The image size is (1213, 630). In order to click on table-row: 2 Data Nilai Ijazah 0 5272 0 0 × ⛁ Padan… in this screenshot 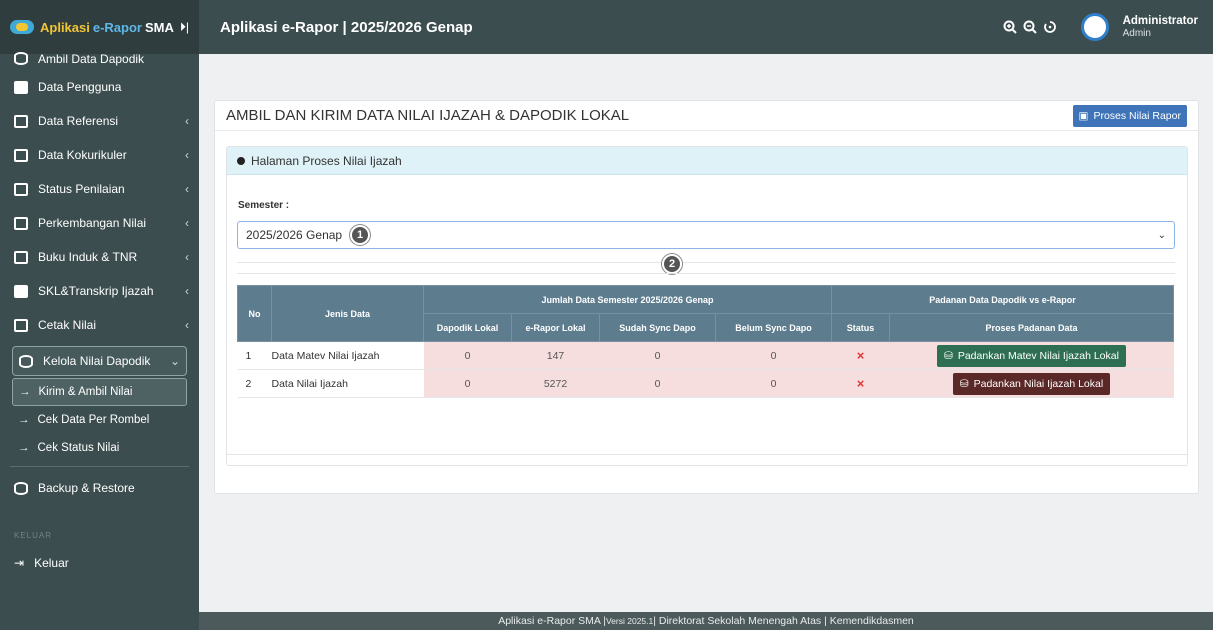, I will do `click(705, 383)`.